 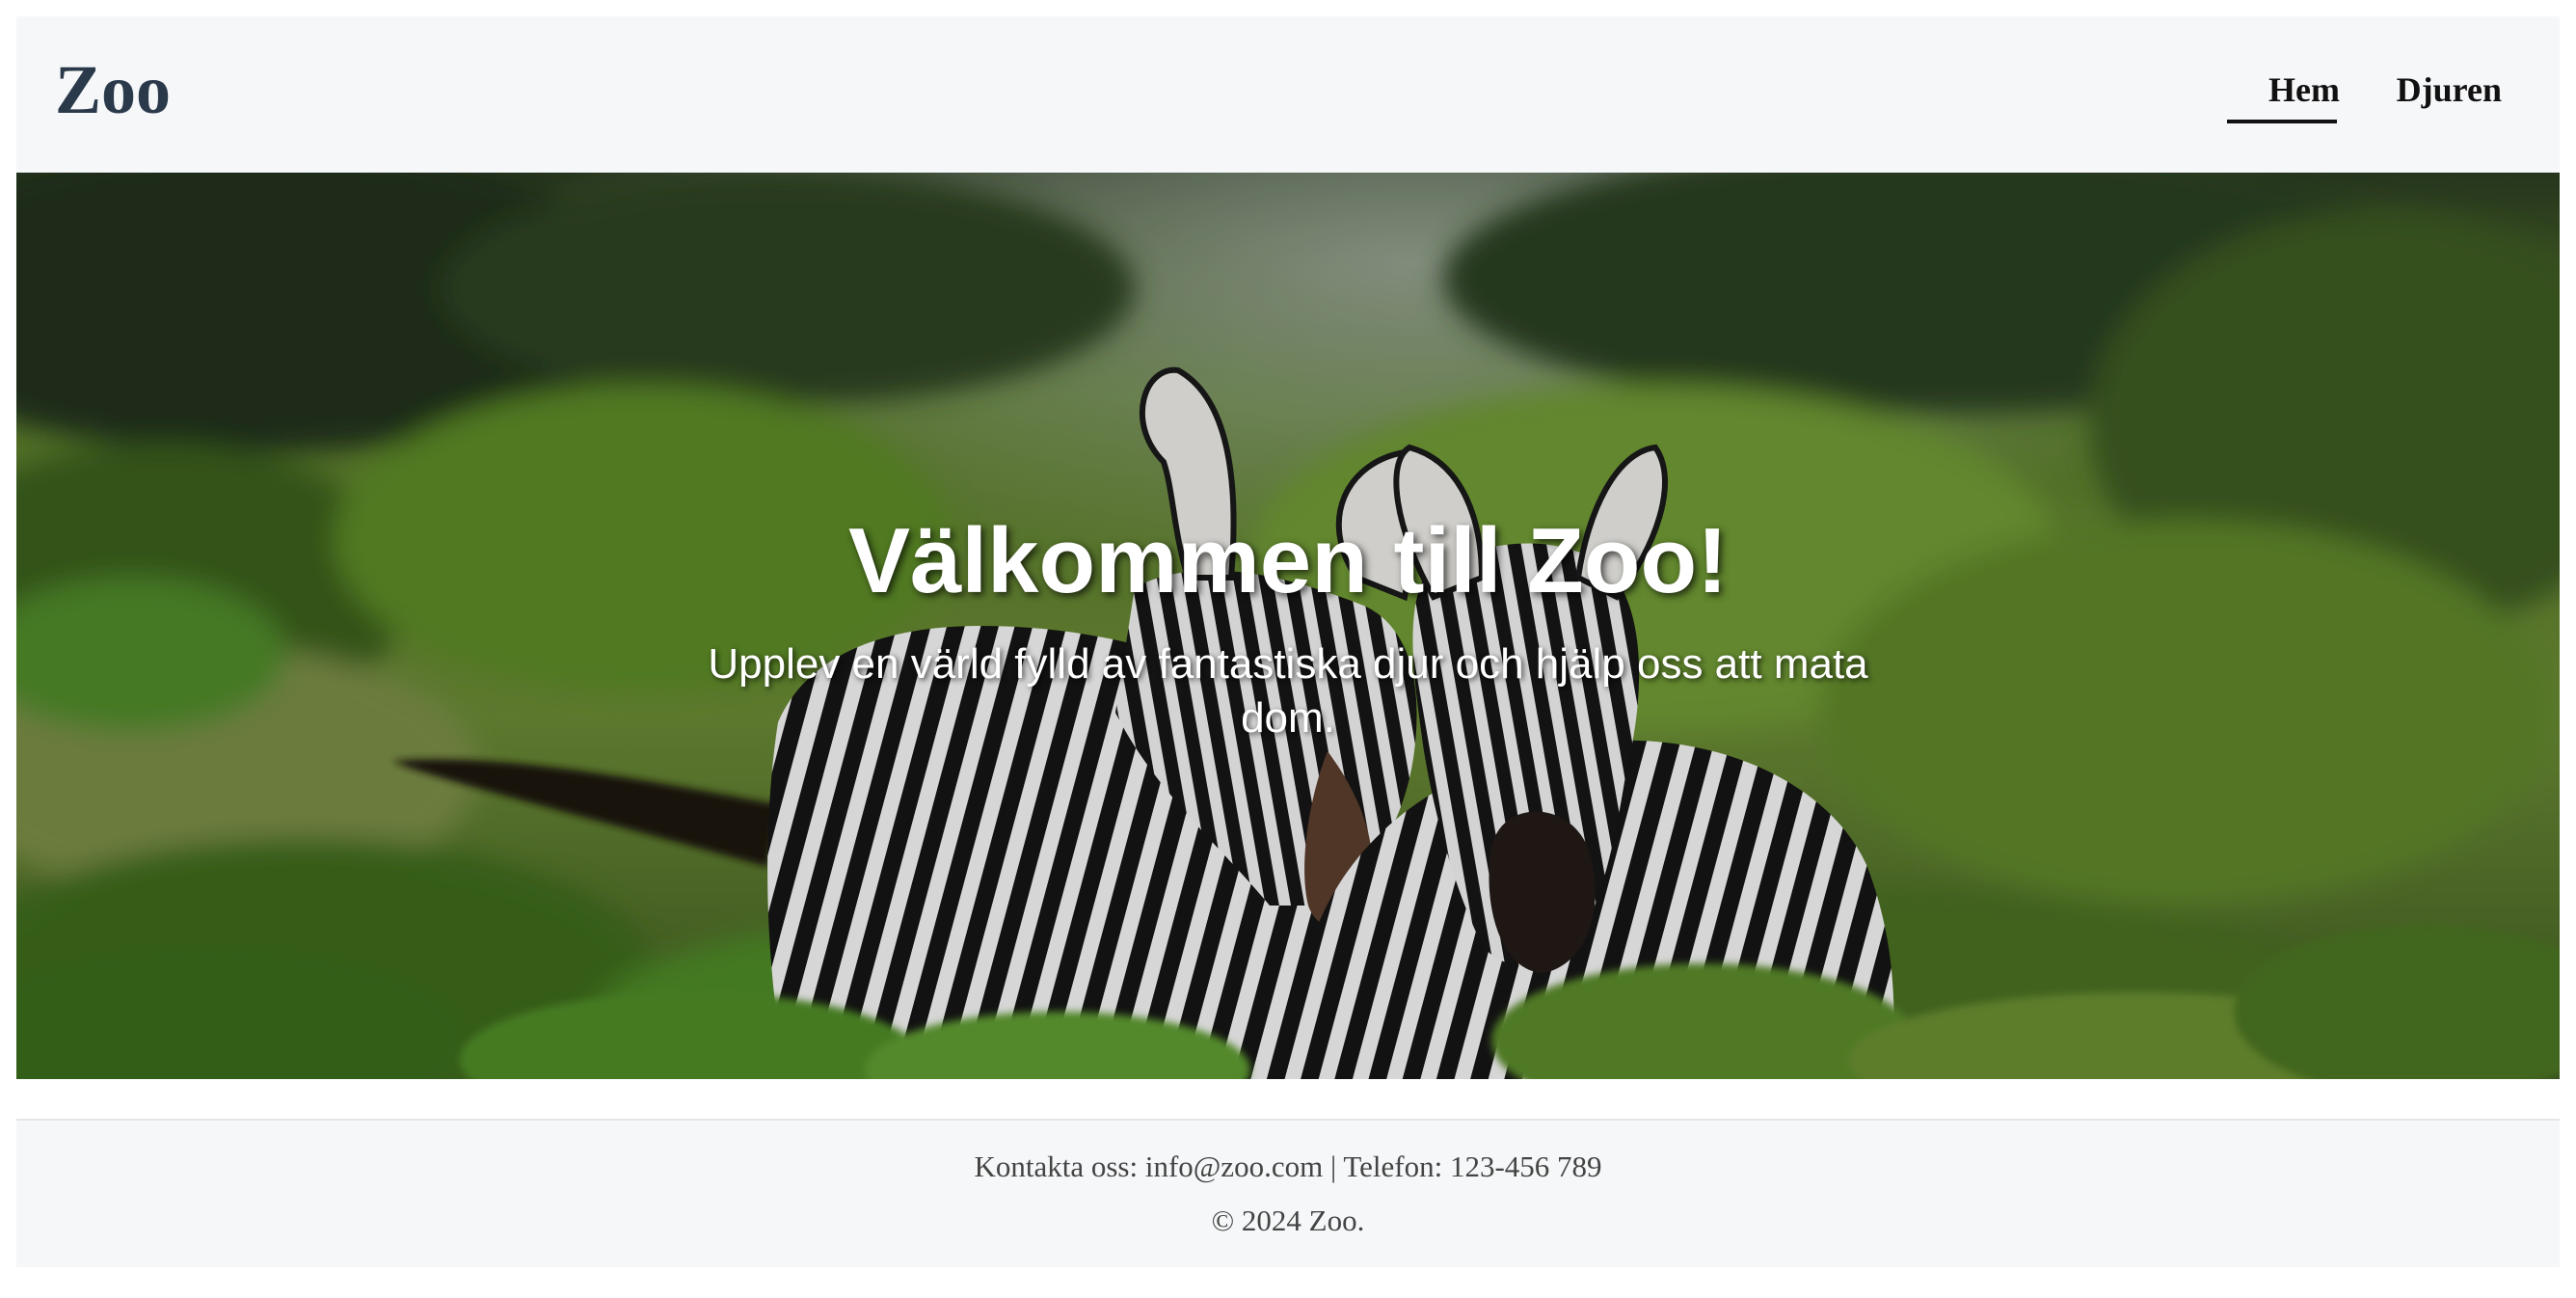 What do you see at coordinates (1288, 560) in the screenshot?
I see `hero-title: Välkommen till Zoo!` at bounding box center [1288, 560].